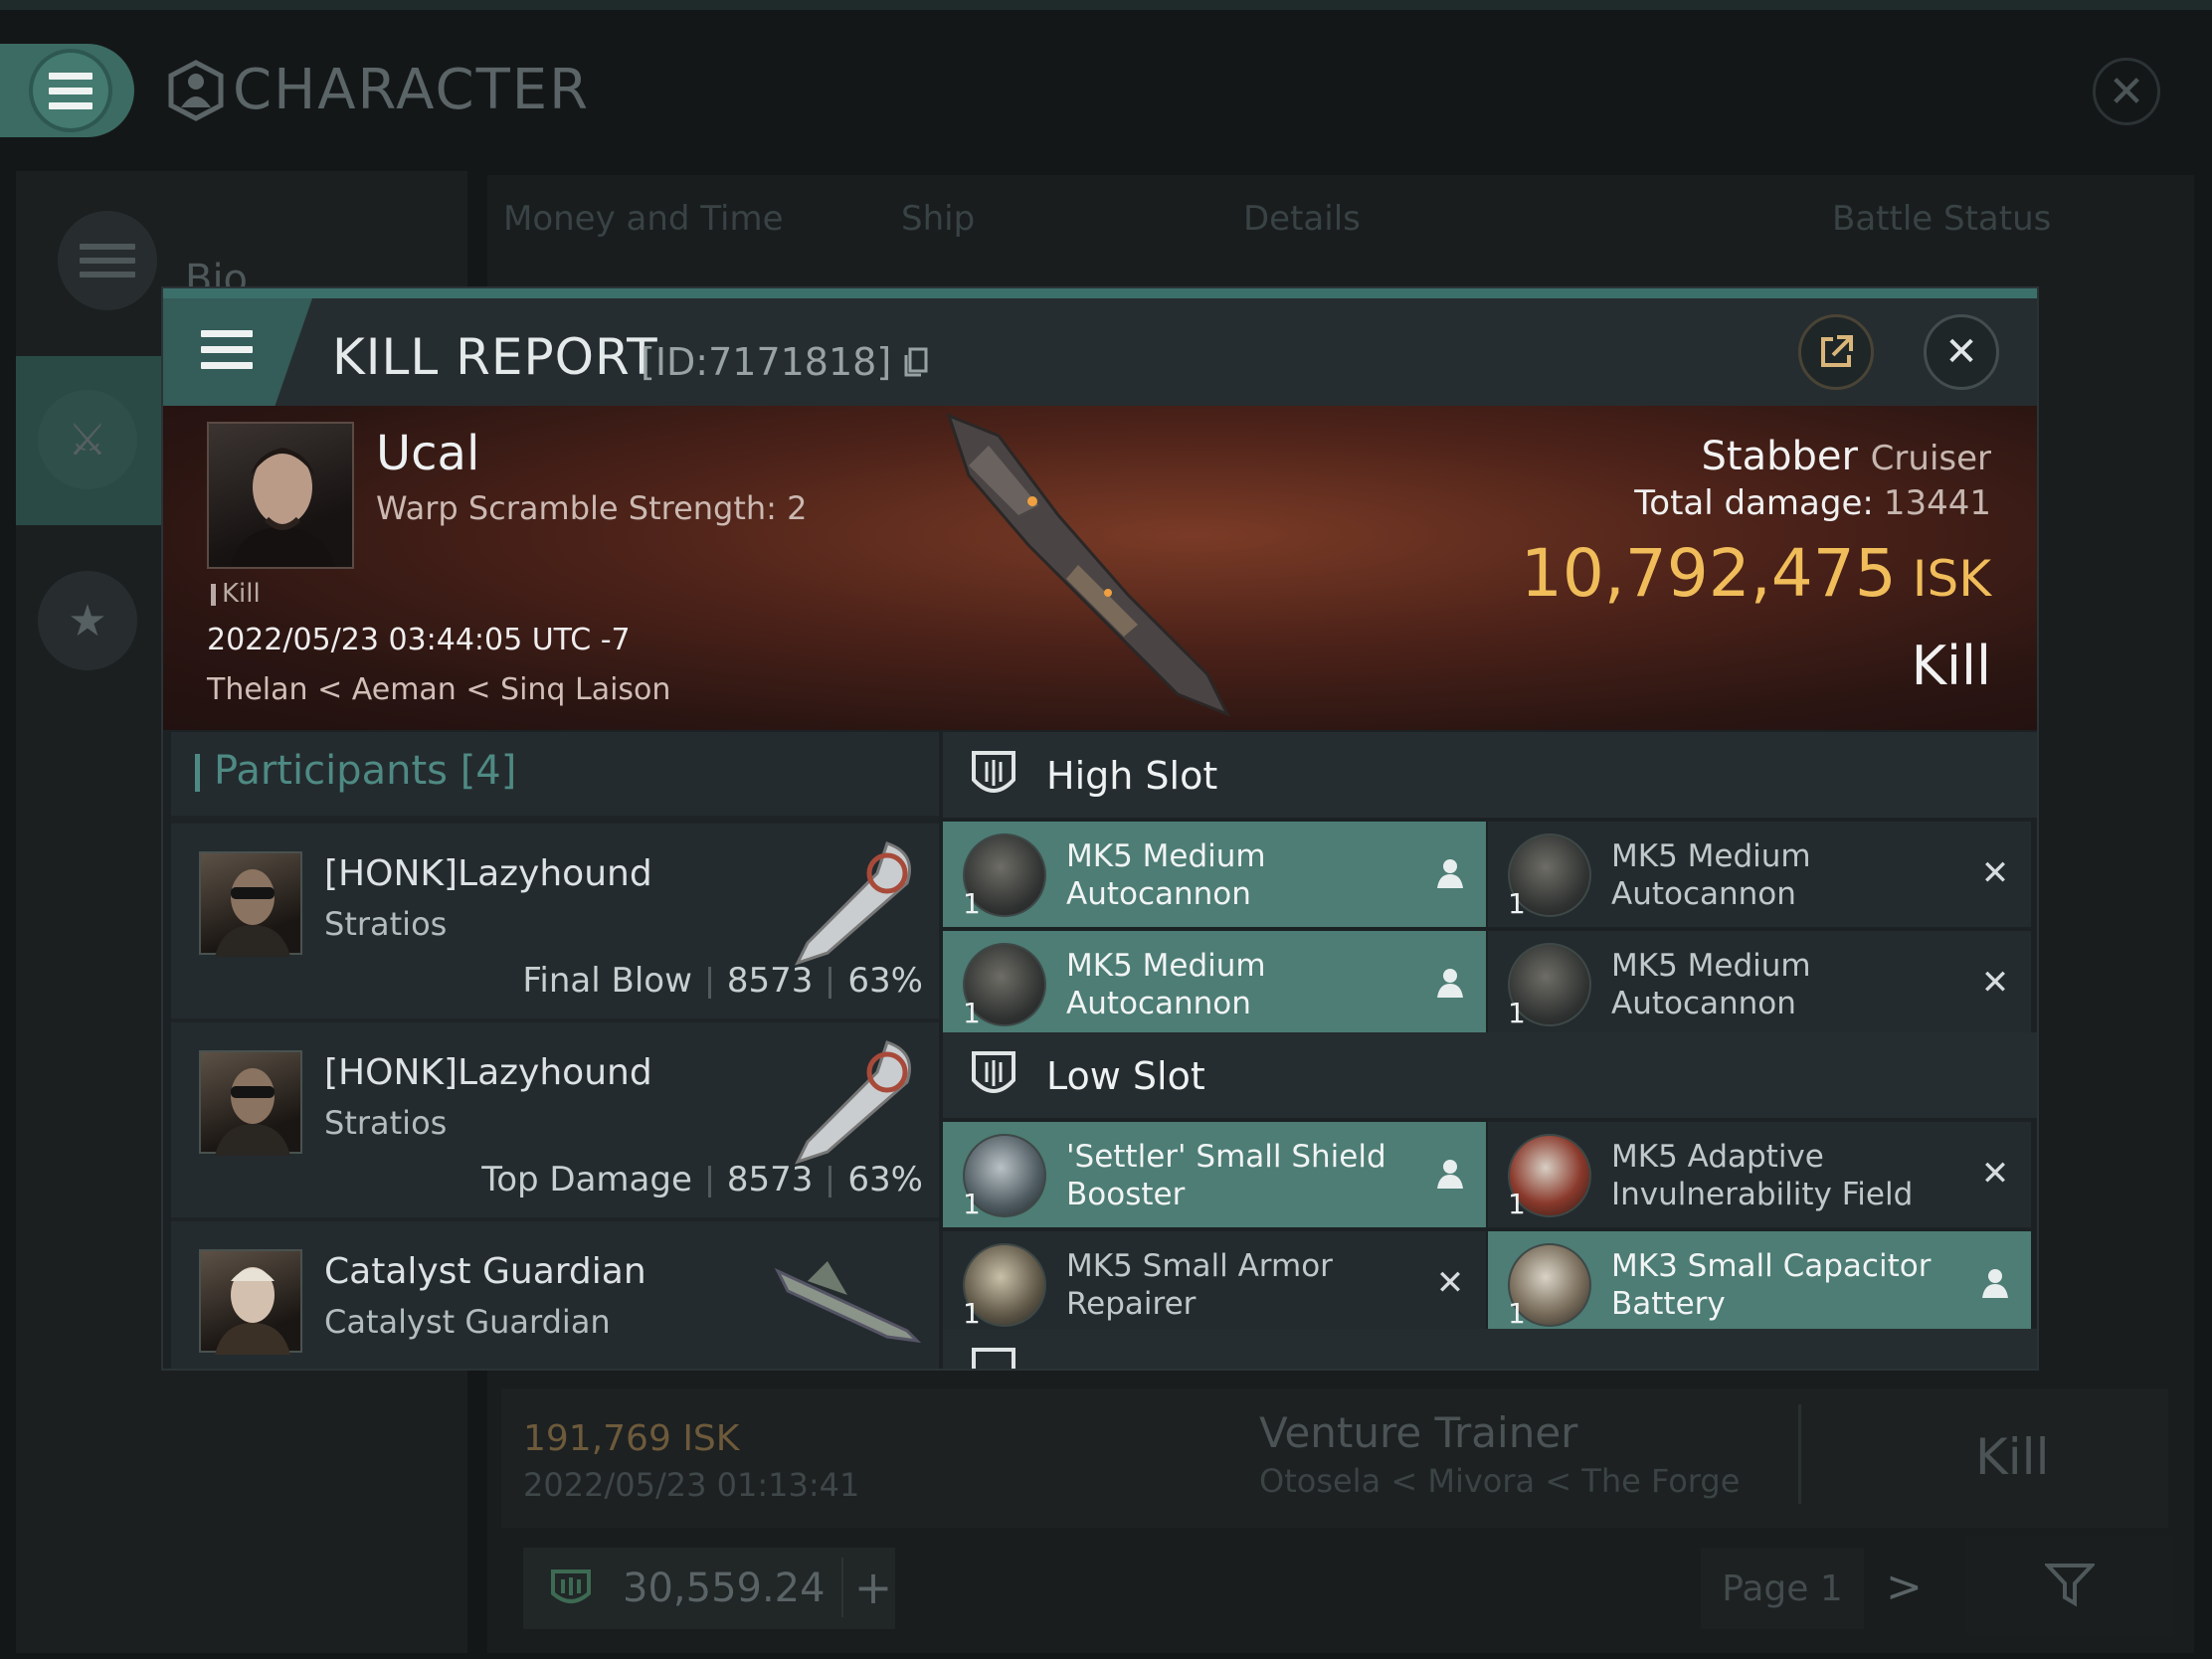 The width and height of the screenshot is (2212, 1659). What do you see at coordinates (1754, 503) in the screenshot?
I see `total-damage-label: Total damage:` at bounding box center [1754, 503].